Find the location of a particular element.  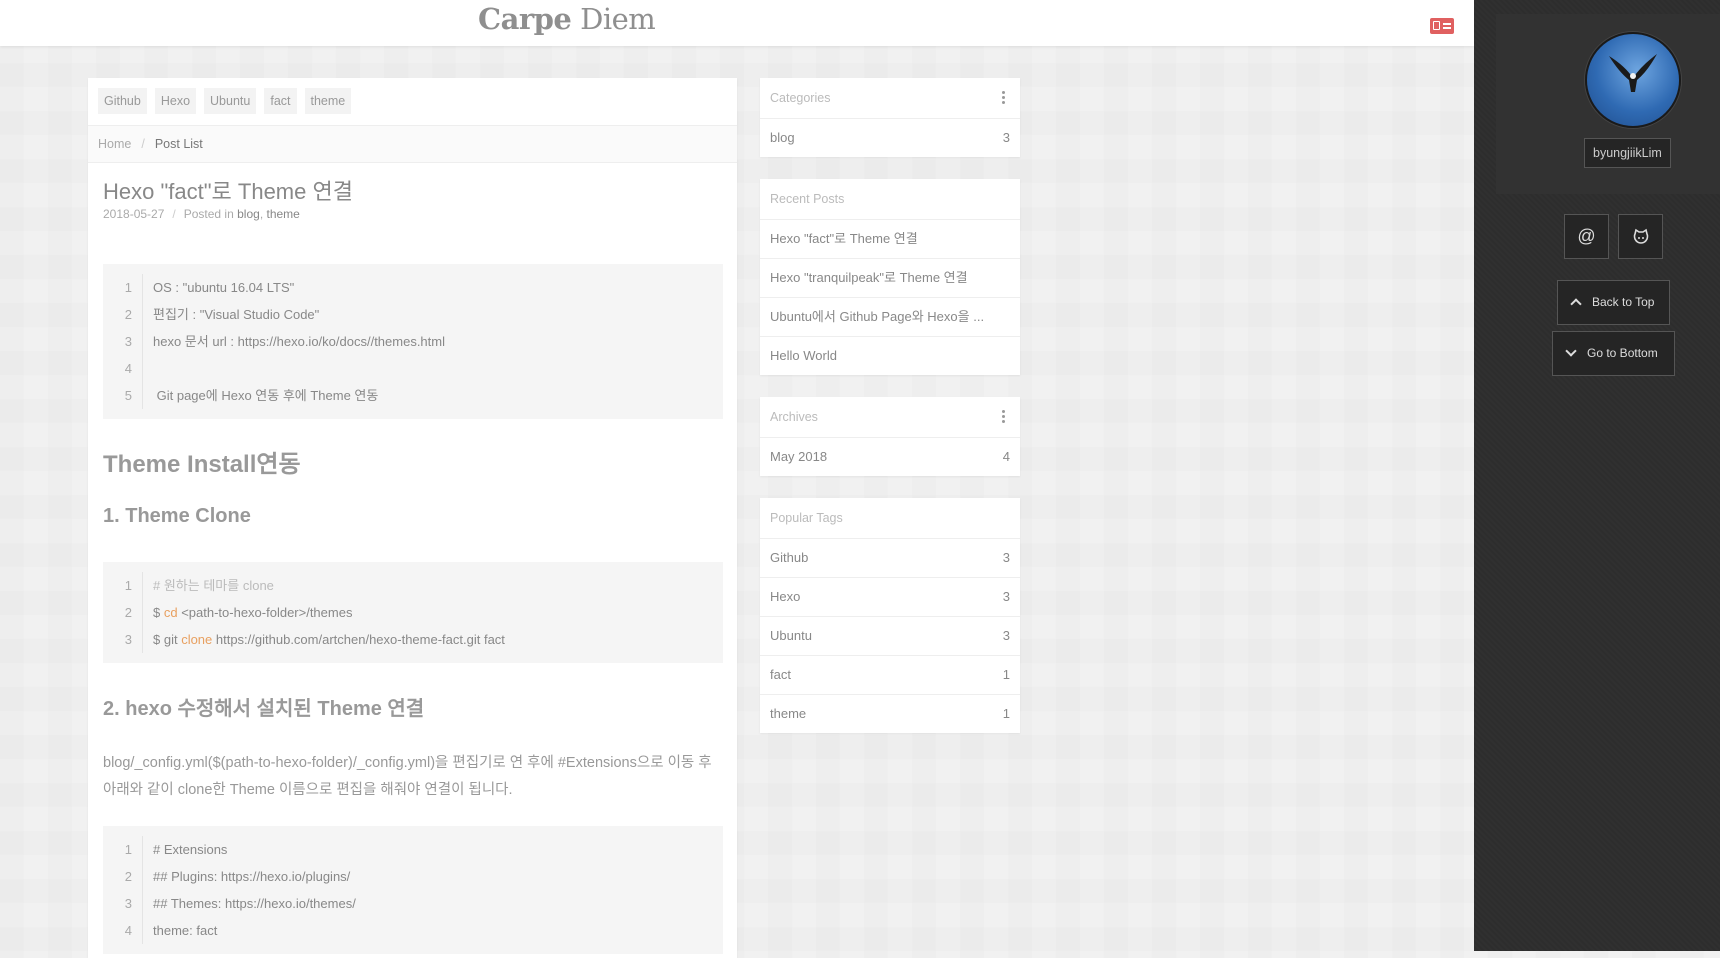

site-title: Carpe Diem is located at coordinates (567, 19).